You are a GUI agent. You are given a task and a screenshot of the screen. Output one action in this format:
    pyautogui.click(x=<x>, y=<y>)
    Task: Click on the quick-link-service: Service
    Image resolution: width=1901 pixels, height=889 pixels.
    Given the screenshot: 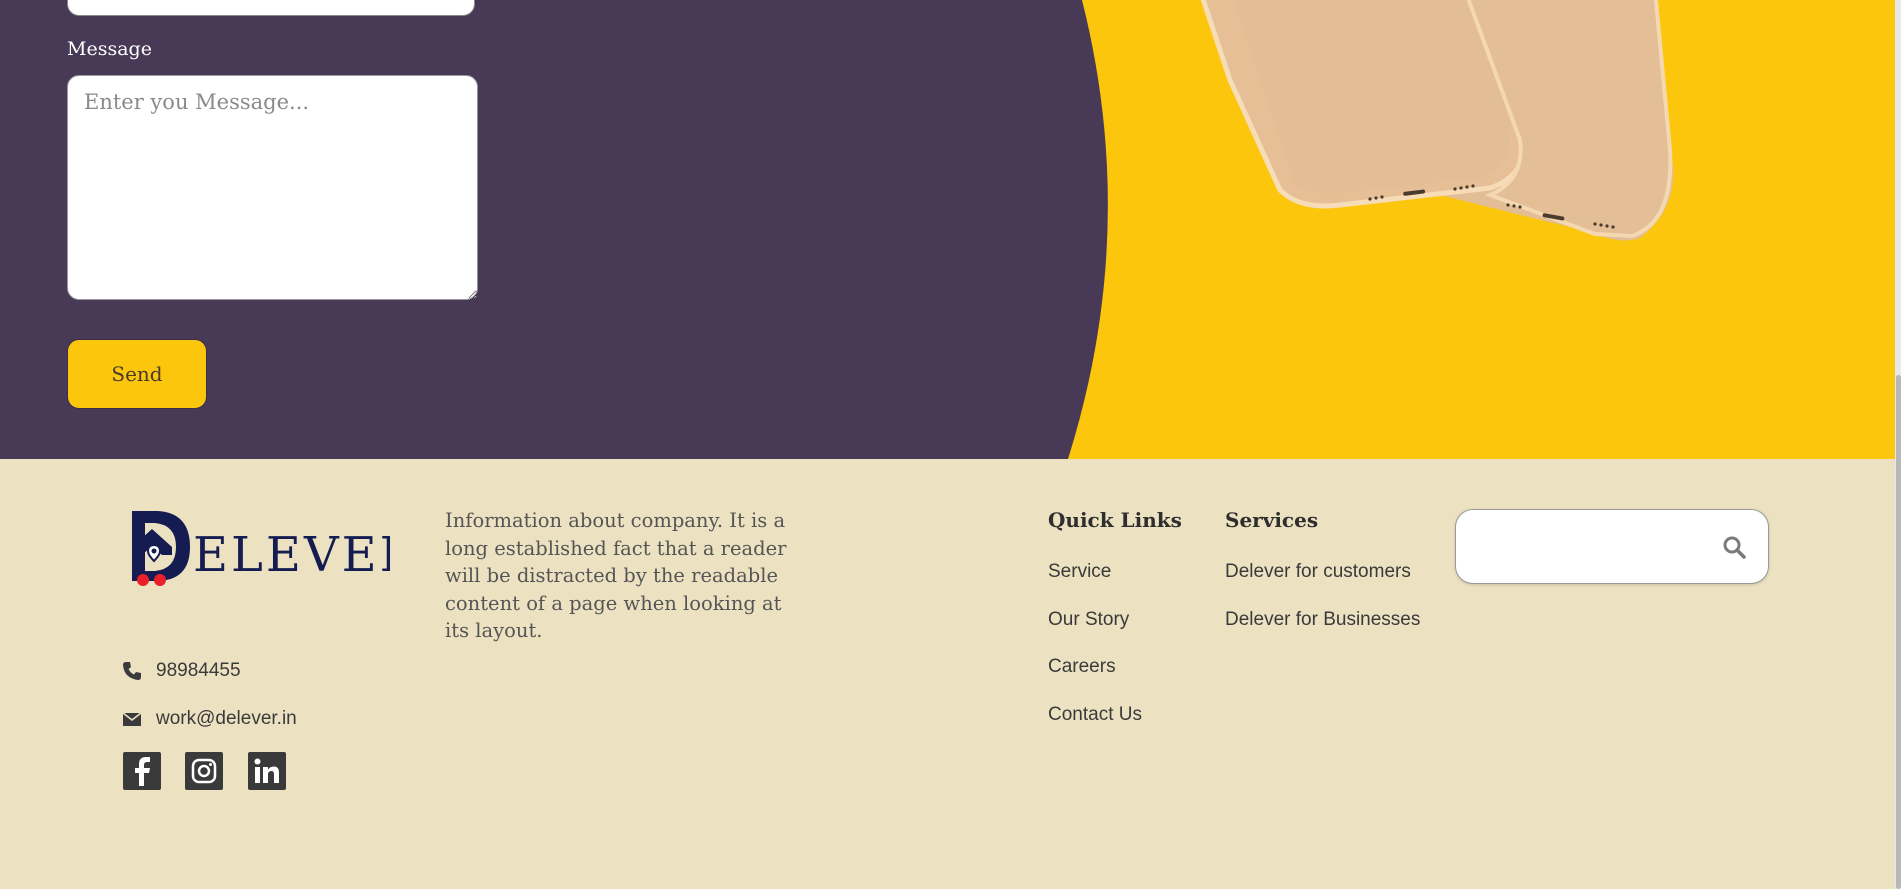 What is the action you would take?
    pyautogui.click(x=1079, y=572)
    